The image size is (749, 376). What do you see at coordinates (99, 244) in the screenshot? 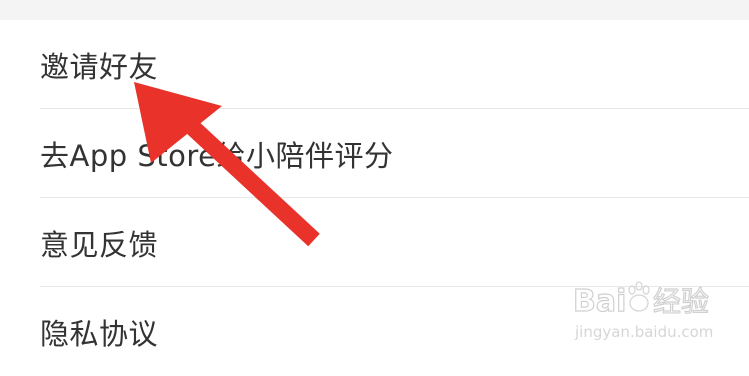
I see `menu-item-label: 意见反馈` at bounding box center [99, 244].